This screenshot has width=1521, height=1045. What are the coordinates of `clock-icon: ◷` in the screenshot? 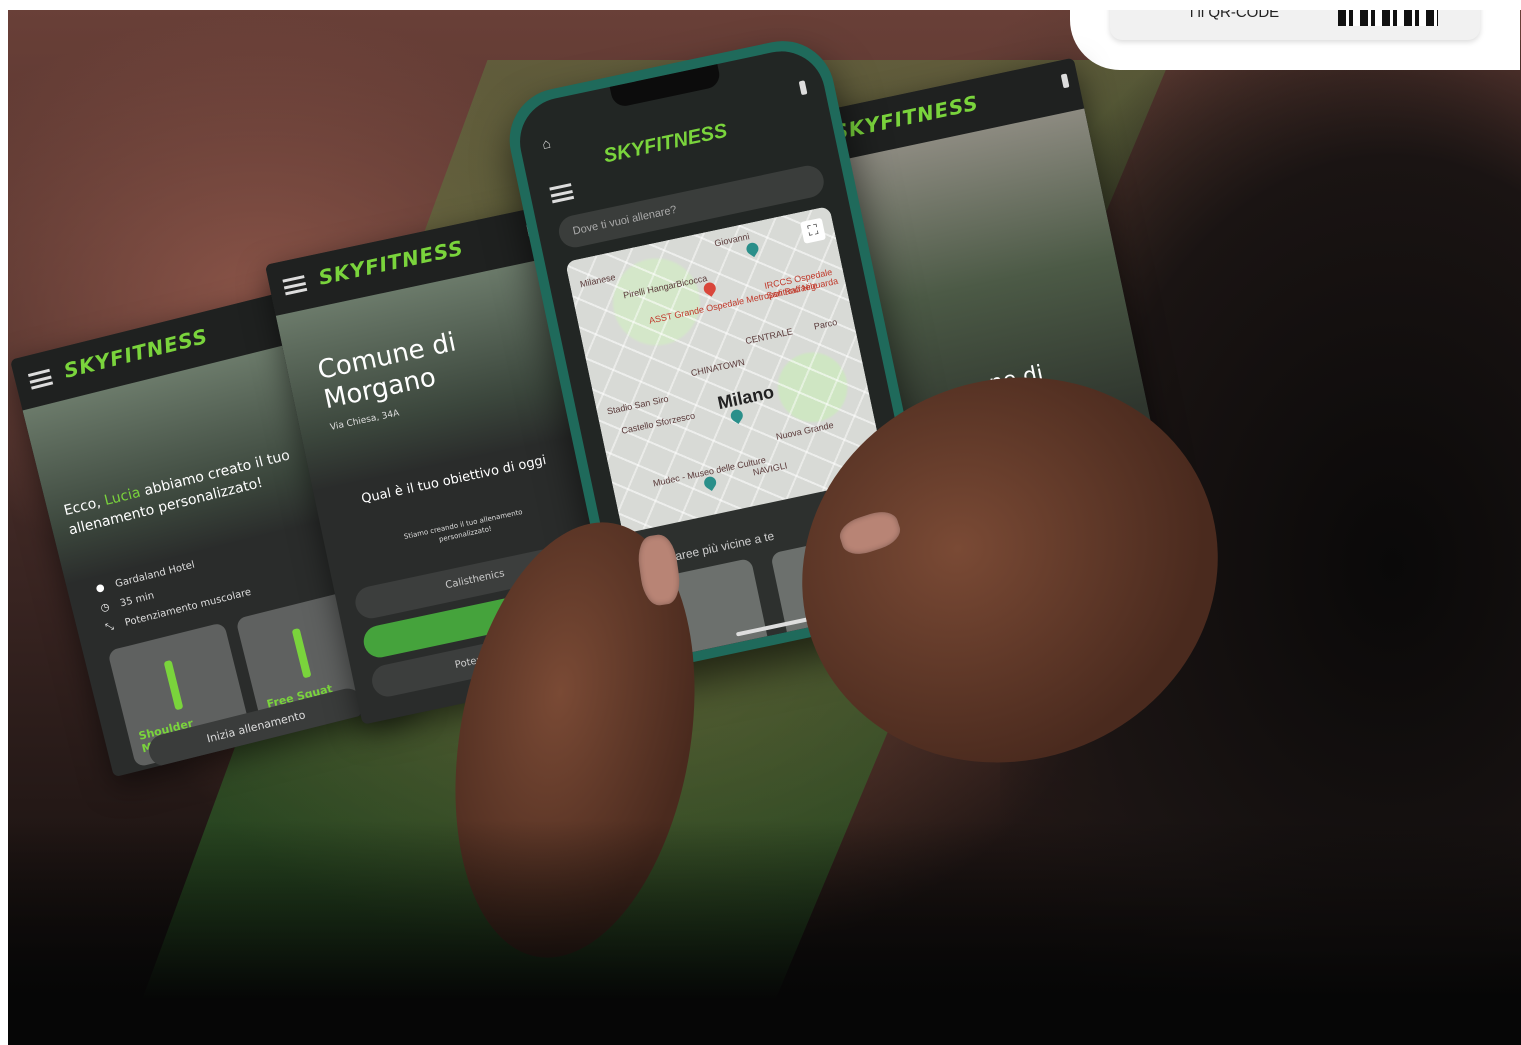 It's located at (105, 608).